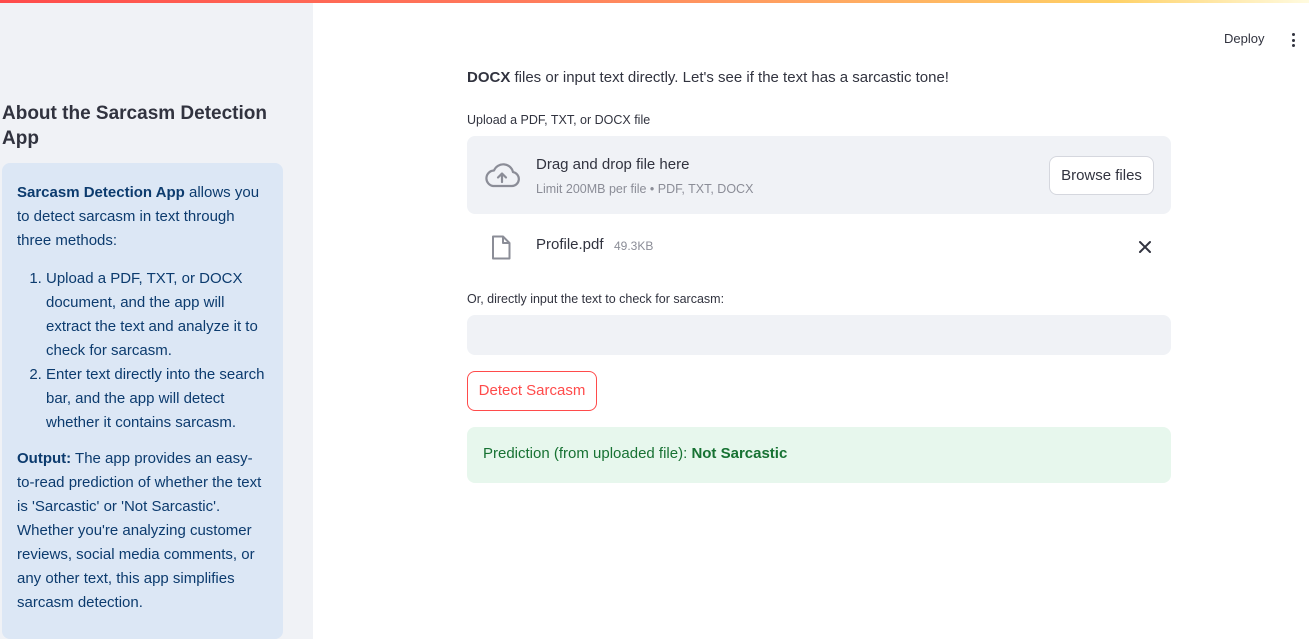 Image resolution: width=1309 pixels, height=639 pixels. I want to click on prediction-prefix: Prediction (from uploaded file):, so click(587, 453).